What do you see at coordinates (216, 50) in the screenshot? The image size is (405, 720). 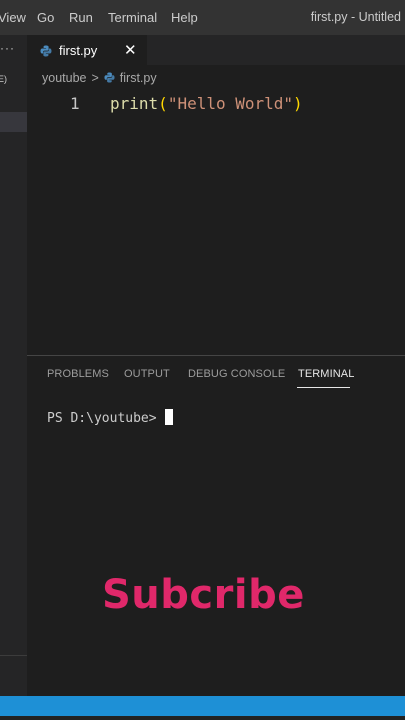 I see `editor-tab-bar: first.py ✕` at bounding box center [216, 50].